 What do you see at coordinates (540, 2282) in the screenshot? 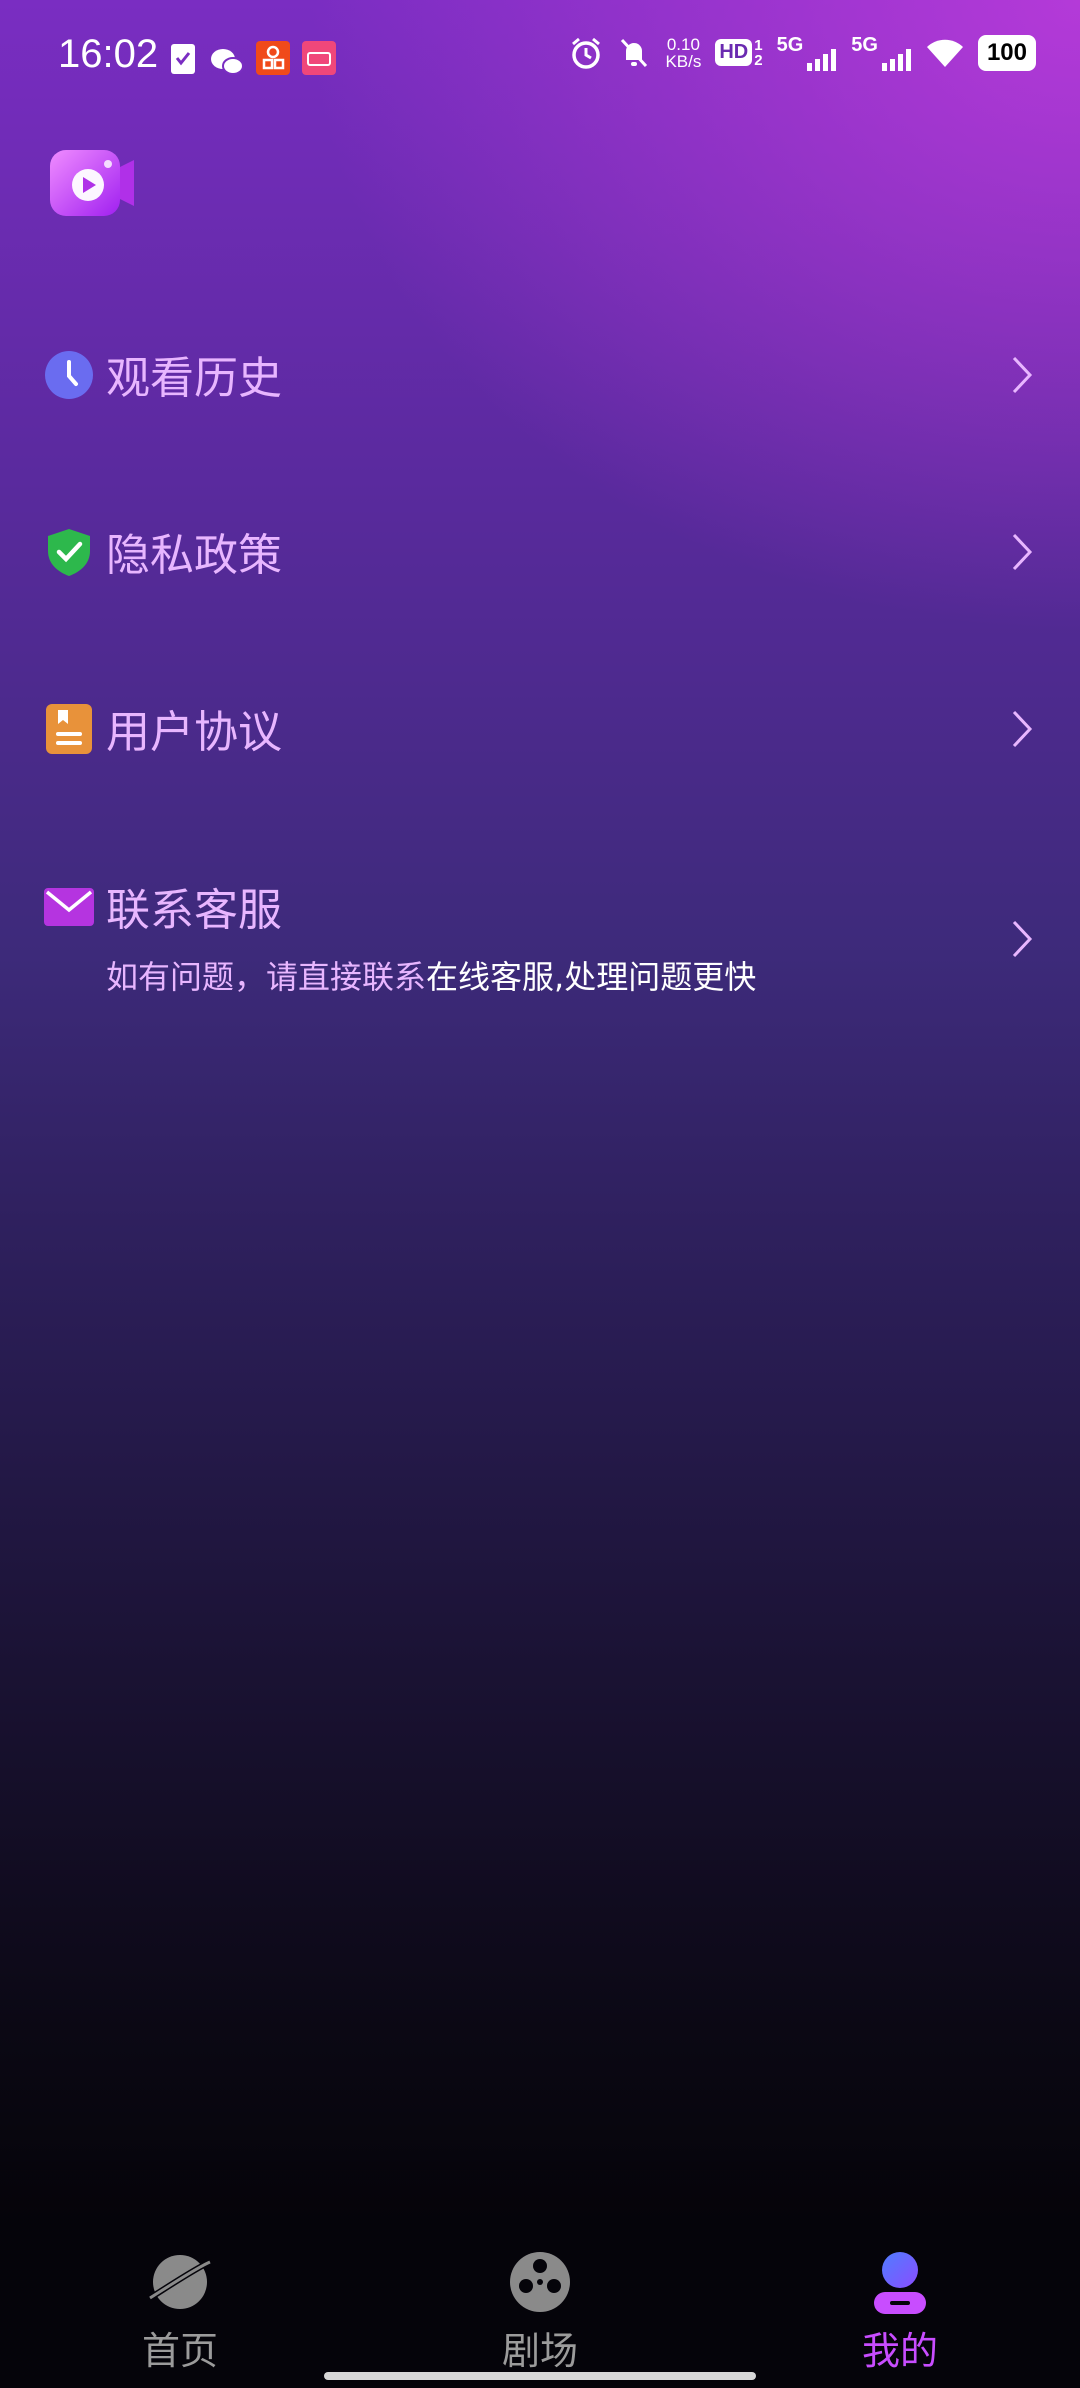
I see `film-reel-icon` at bounding box center [540, 2282].